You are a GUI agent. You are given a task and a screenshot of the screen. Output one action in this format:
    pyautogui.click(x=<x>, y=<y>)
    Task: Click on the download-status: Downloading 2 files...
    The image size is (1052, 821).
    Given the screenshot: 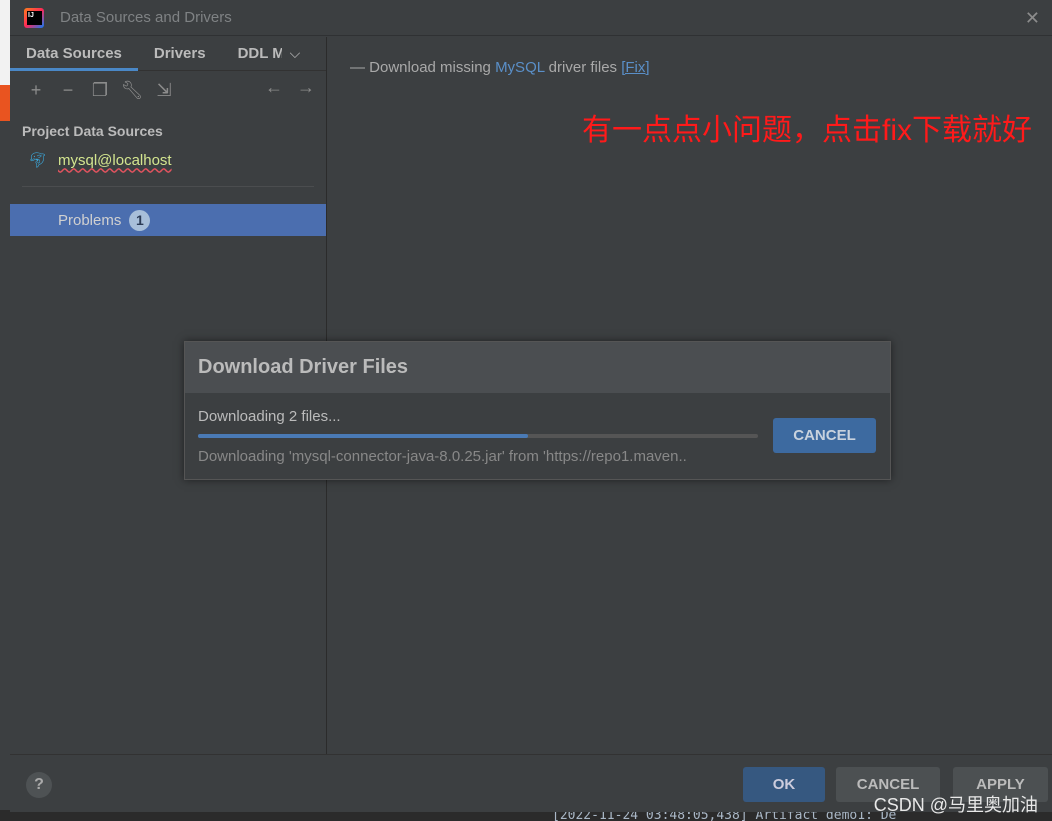 What is the action you would take?
    pyautogui.click(x=269, y=416)
    